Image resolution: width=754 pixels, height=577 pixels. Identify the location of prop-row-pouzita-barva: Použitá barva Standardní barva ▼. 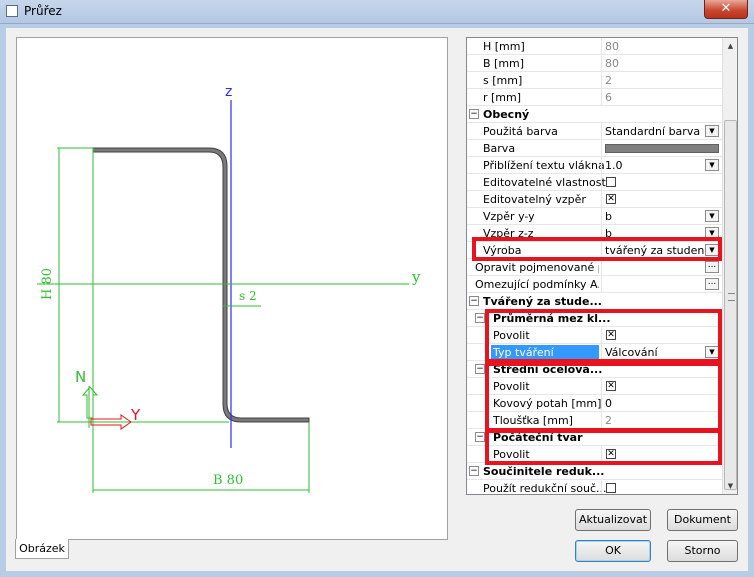
(594, 131).